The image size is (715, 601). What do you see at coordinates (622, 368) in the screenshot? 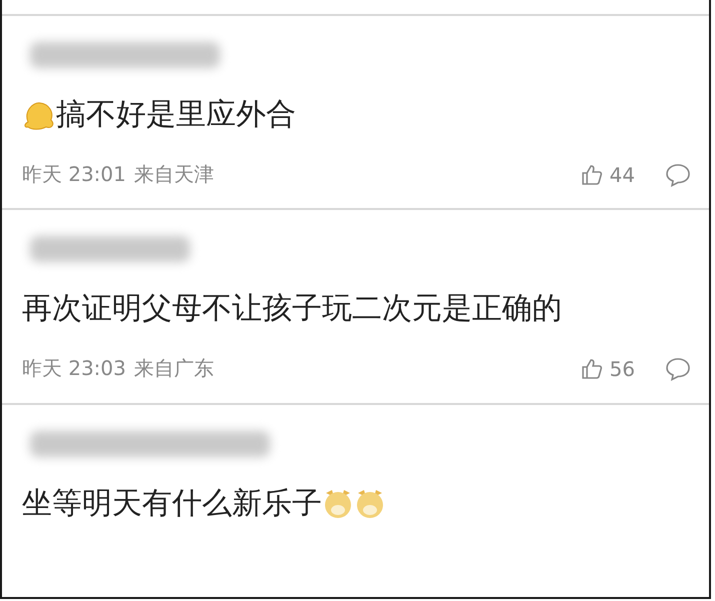
I see `like-count: 56` at bounding box center [622, 368].